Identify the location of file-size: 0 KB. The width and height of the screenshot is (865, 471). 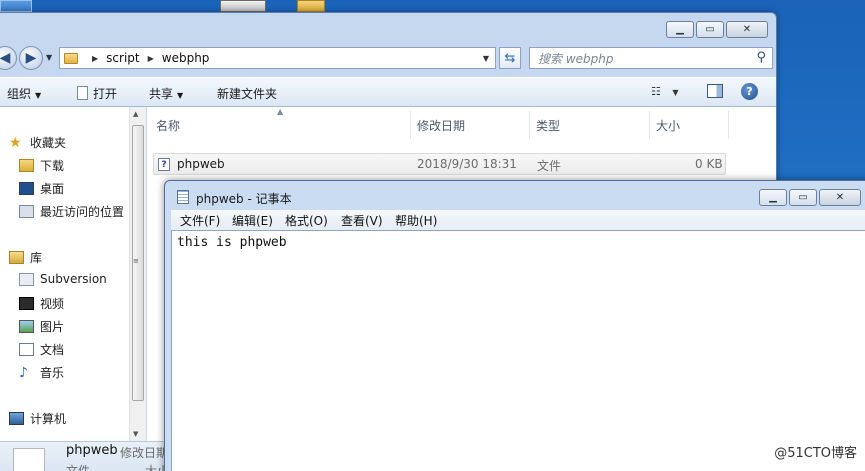
(709, 164).